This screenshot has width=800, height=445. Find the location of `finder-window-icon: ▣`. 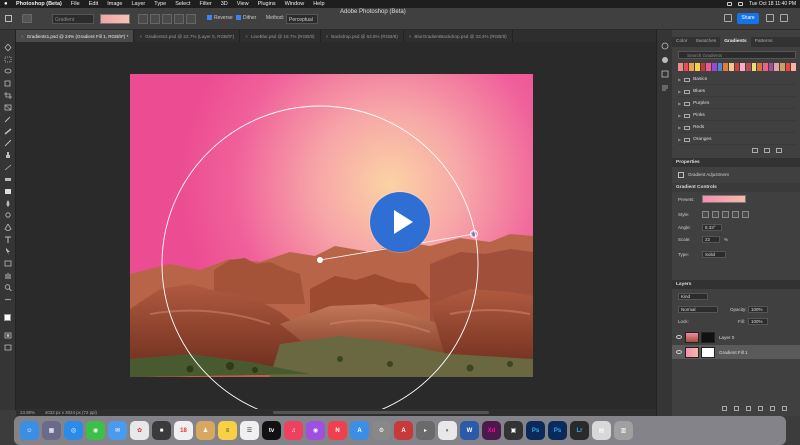

finder-window-icon: ▣ is located at coordinates (513, 430).